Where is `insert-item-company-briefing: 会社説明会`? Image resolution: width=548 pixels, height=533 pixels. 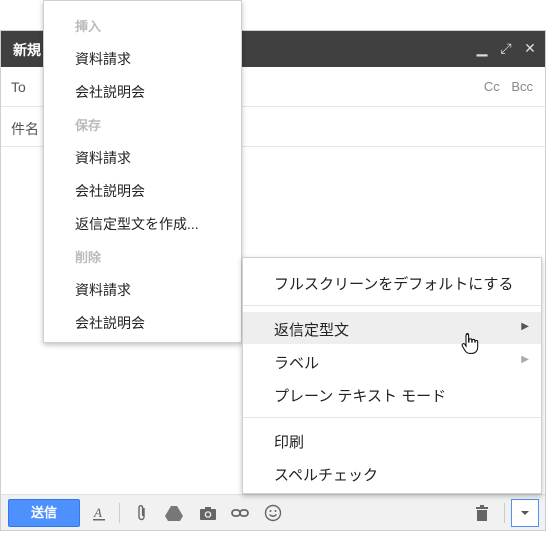 insert-item-company-briefing: 会社説明会 is located at coordinates (110, 92).